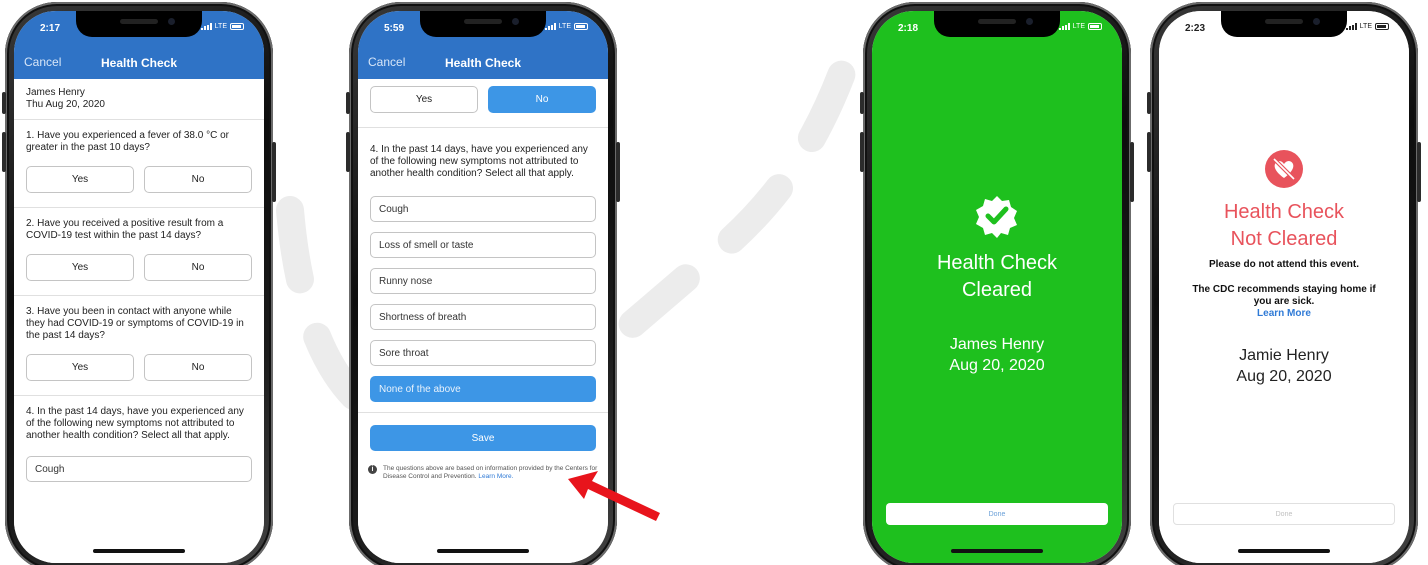 The width and height of the screenshot is (1428, 565). I want to click on status-title-line2: Cleared, so click(997, 290).